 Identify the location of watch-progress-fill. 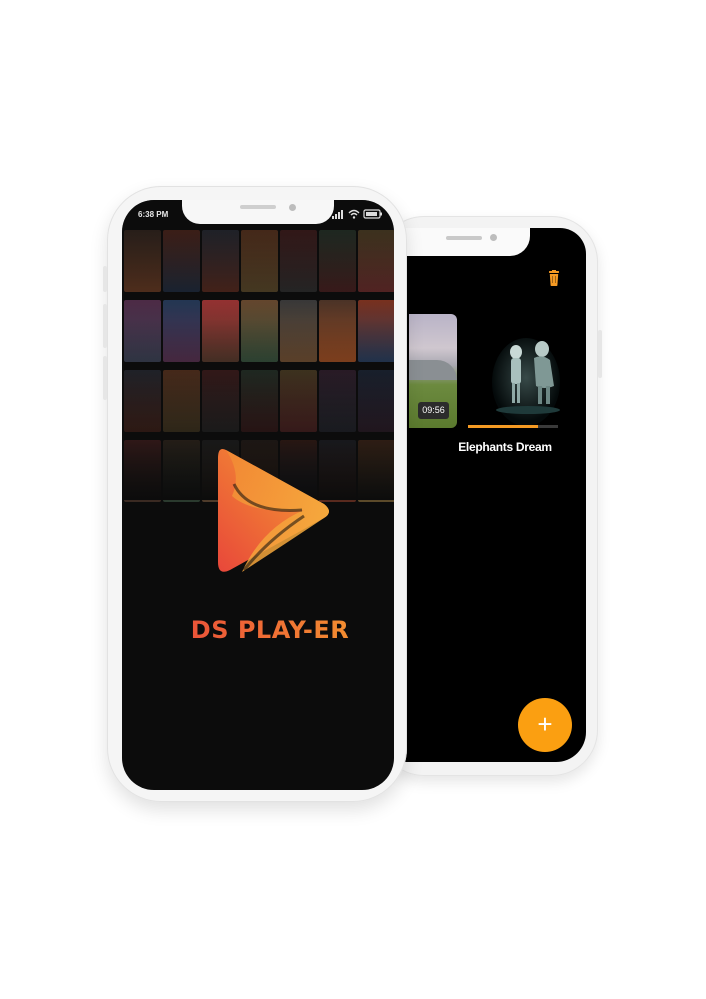
(503, 426).